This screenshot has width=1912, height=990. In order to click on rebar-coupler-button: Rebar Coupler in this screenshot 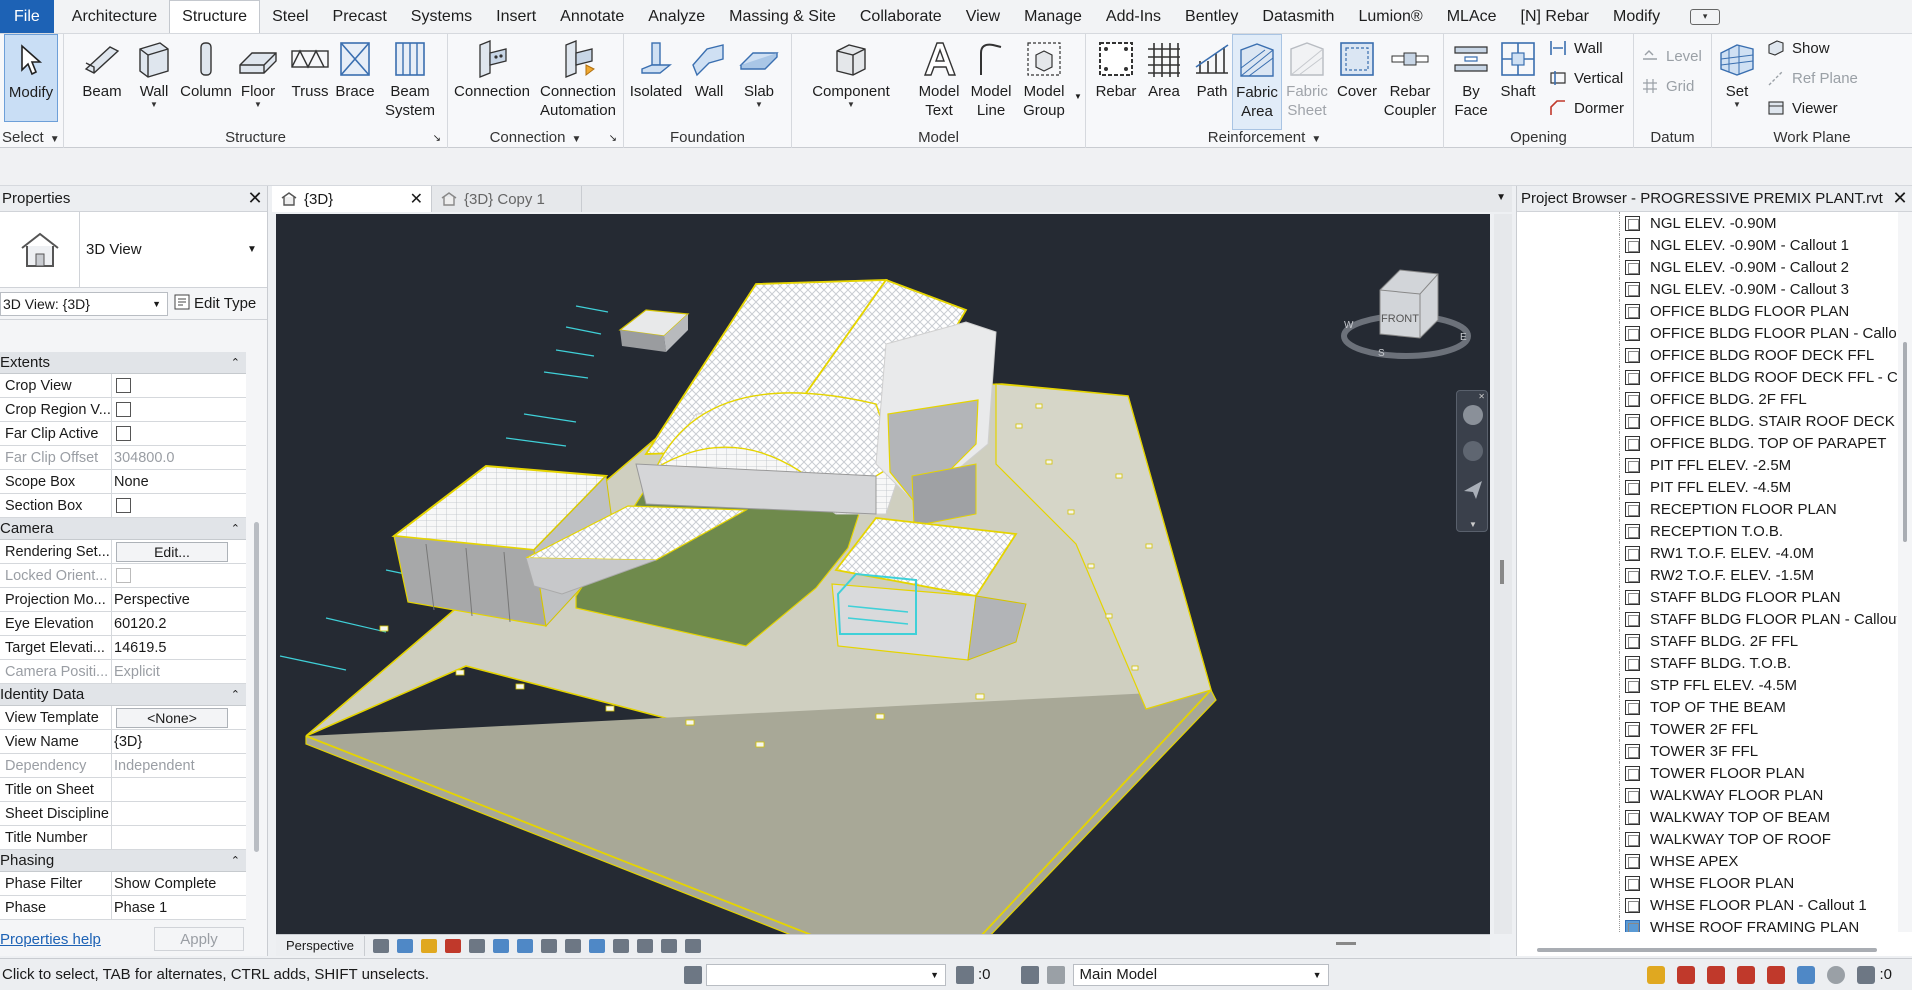, I will do `click(1410, 77)`.